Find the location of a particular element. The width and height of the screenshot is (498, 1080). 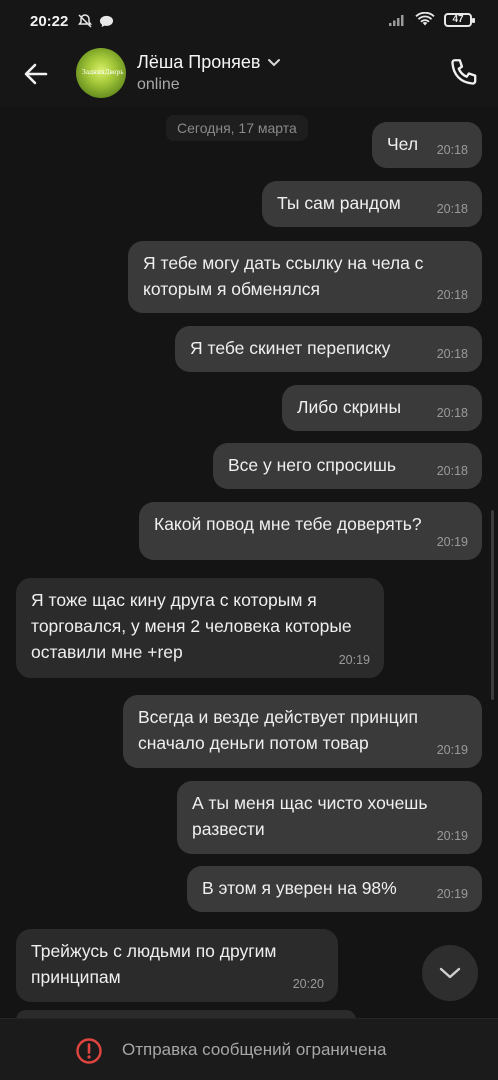

message-text: Все у него спросишь is located at coordinates (312, 465).